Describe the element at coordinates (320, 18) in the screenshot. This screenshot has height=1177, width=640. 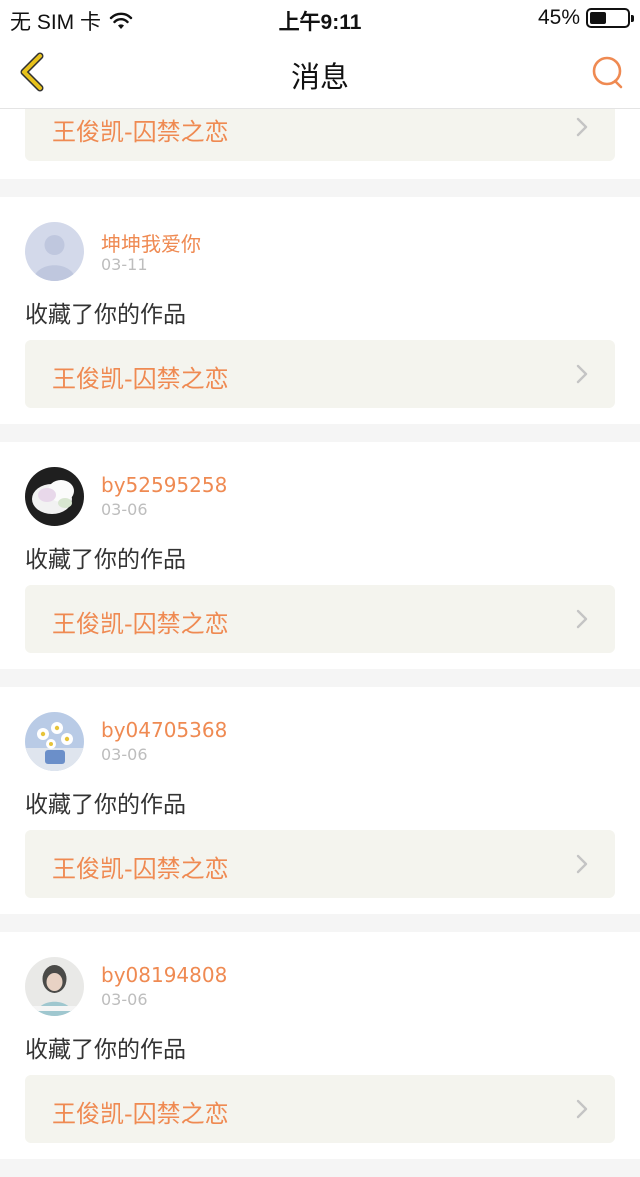
I see `status-bar: 无 SIM 卡 上午9:11 45%` at that location.